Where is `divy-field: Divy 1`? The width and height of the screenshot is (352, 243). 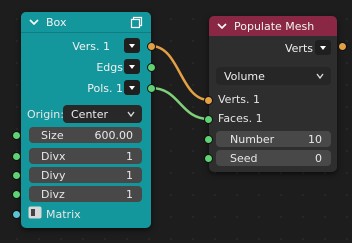 divy-field: Divy 1 is located at coordinates (85, 175).